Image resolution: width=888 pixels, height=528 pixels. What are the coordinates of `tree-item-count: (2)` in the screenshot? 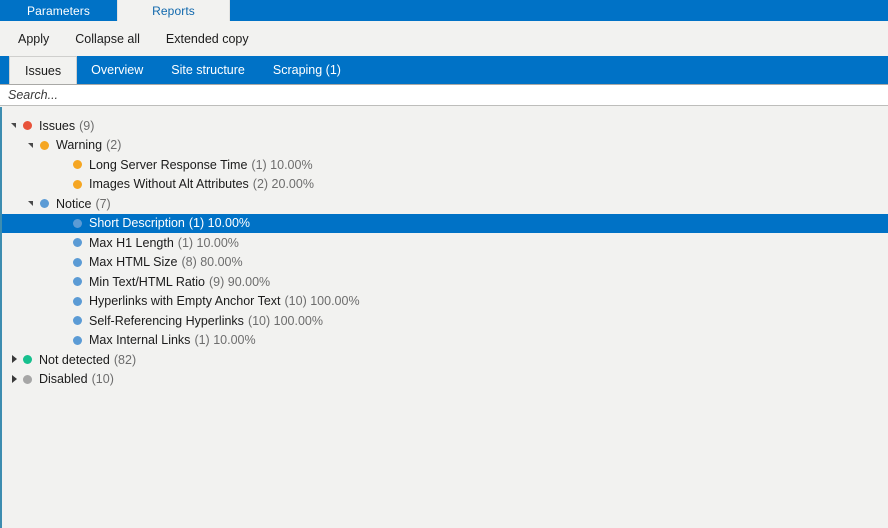 It's located at (114, 145).